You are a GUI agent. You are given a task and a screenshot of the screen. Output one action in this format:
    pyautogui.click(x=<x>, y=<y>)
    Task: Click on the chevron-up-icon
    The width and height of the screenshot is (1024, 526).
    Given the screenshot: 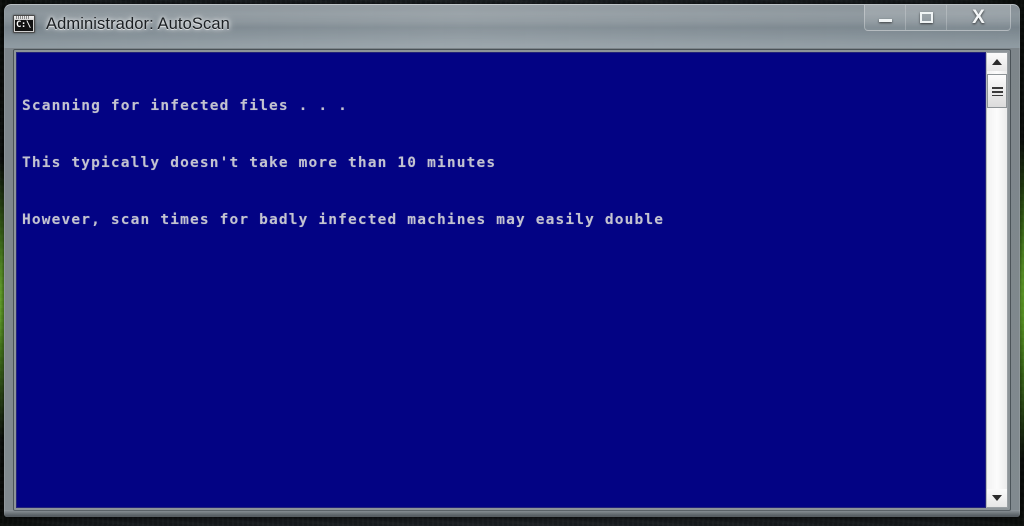 What is the action you would take?
    pyautogui.click(x=997, y=62)
    